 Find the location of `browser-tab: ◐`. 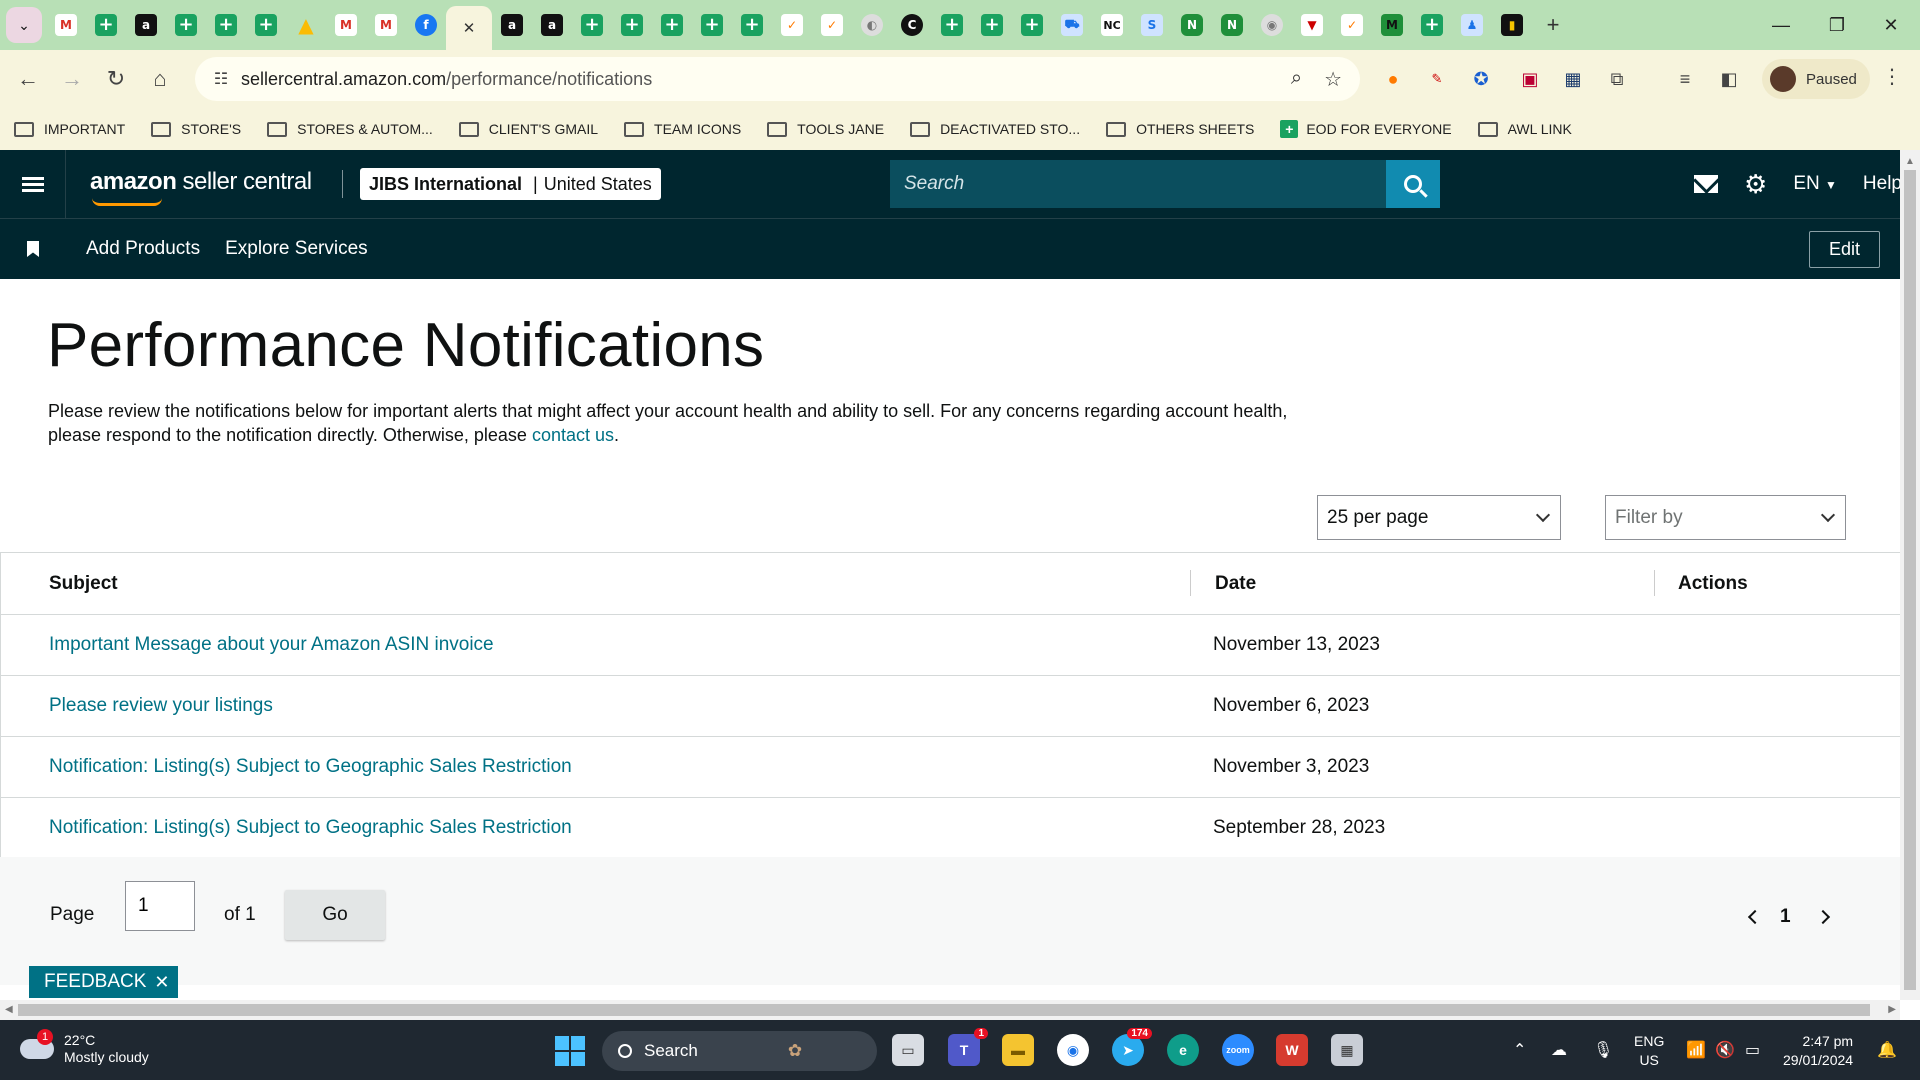

browser-tab: ◐ is located at coordinates (872, 25).